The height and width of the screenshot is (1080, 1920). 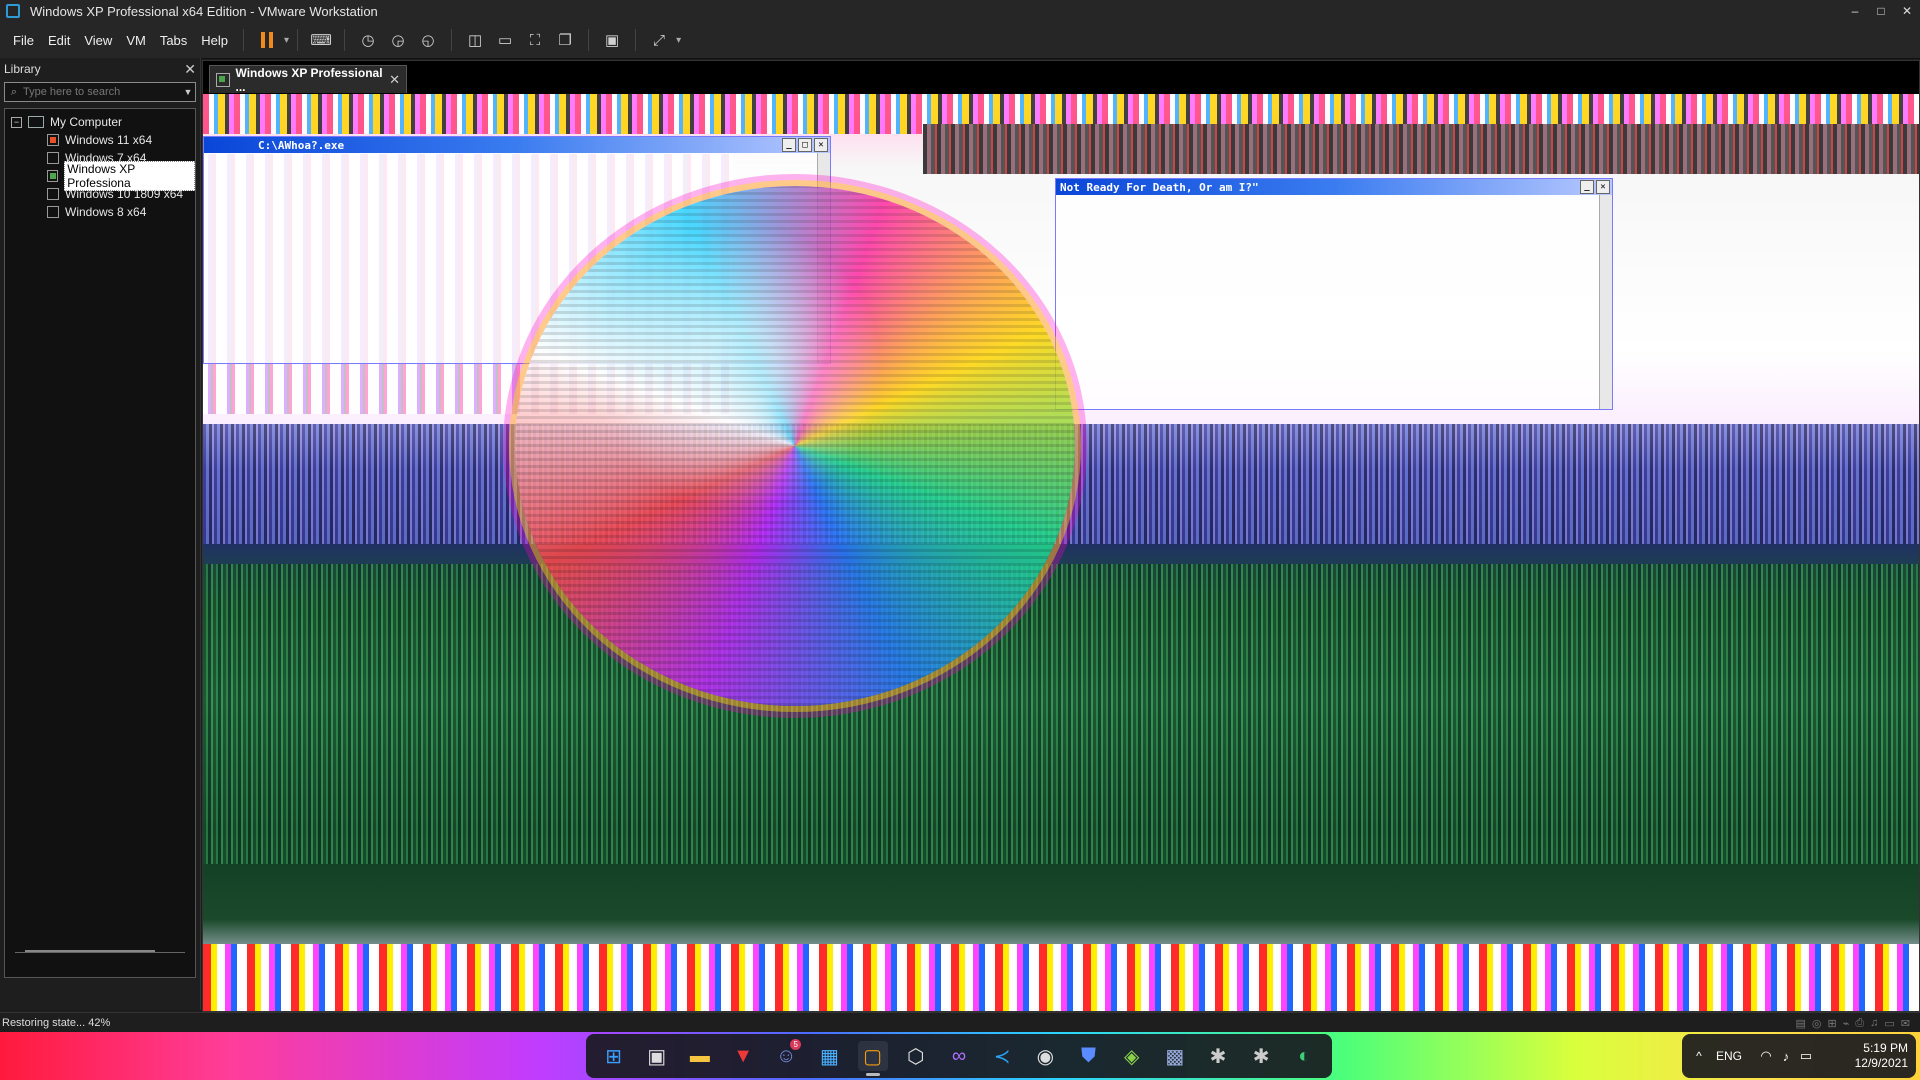 I want to click on hard-disk-icon: ▤, so click(x=1800, y=1023).